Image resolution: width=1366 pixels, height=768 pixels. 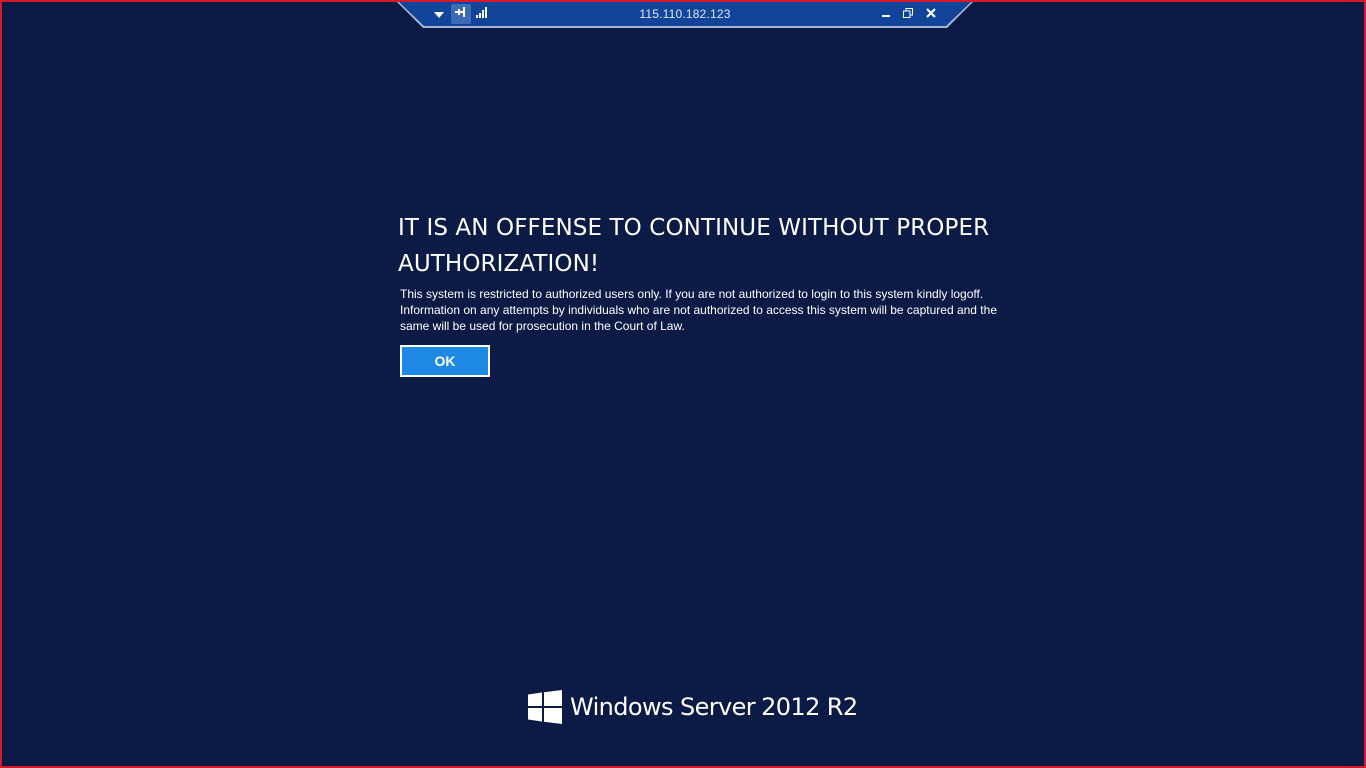 I want to click on windows-logo-icon, so click(x=545, y=707).